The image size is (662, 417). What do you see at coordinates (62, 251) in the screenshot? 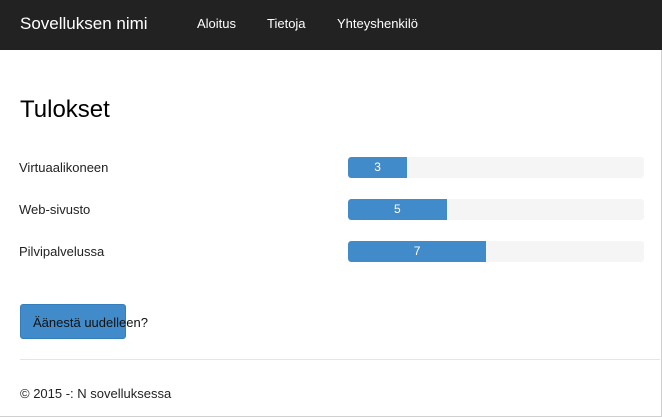
I see `result-label: Pilvipalvelussa` at bounding box center [62, 251].